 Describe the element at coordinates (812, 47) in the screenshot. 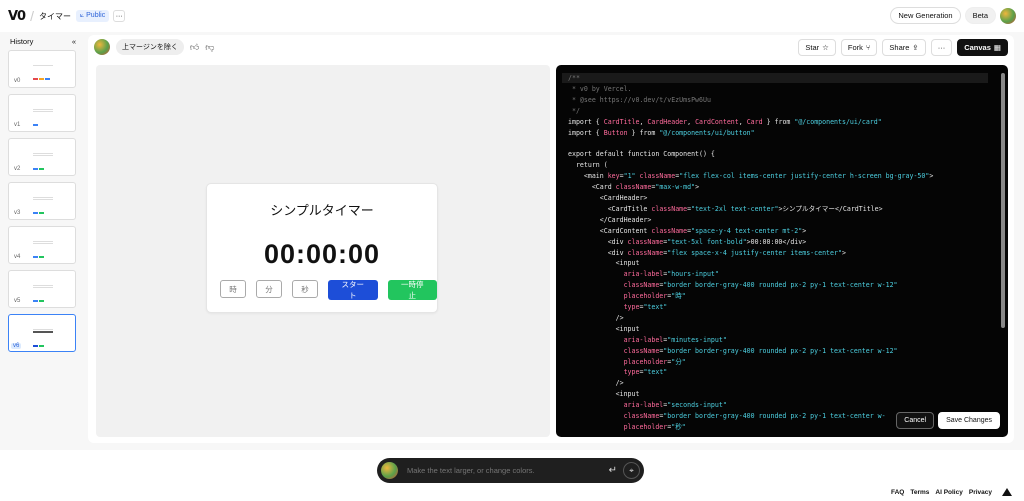

I see `star-label: Star` at that location.